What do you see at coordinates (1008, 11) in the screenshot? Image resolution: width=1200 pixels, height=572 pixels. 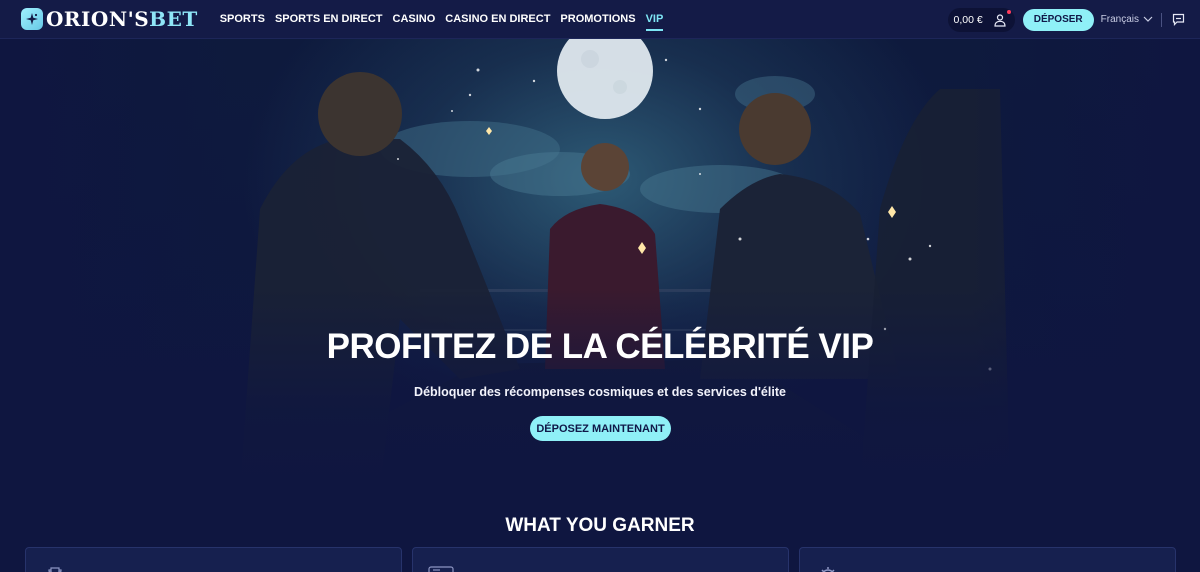 I see `notification-dot` at bounding box center [1008, 11].